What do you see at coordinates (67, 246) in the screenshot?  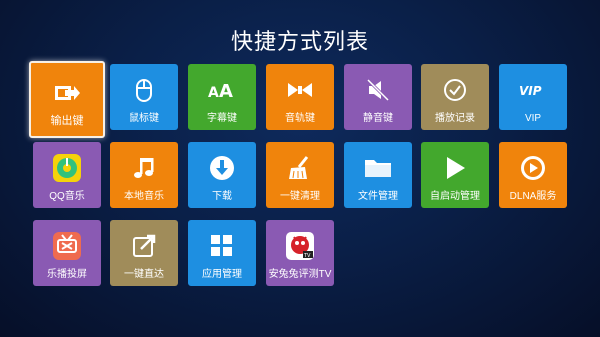 I see `lebo-cast-icon` at bounding box center [67, 246].